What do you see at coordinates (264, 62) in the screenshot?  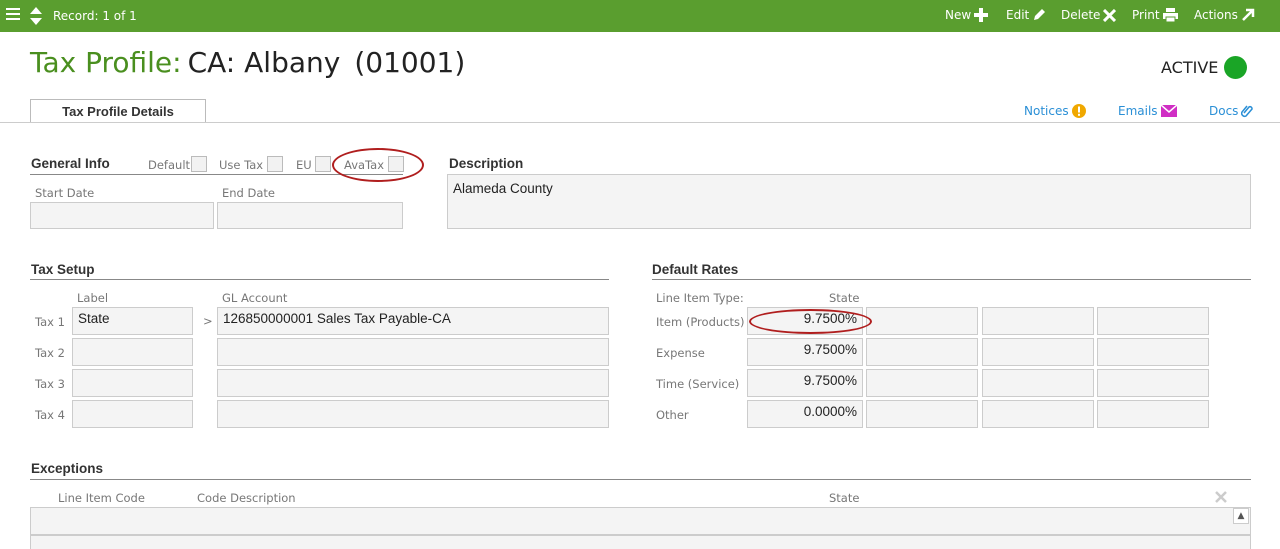 I see `title-name: CA: Albany` at bounding box center [264, 62].